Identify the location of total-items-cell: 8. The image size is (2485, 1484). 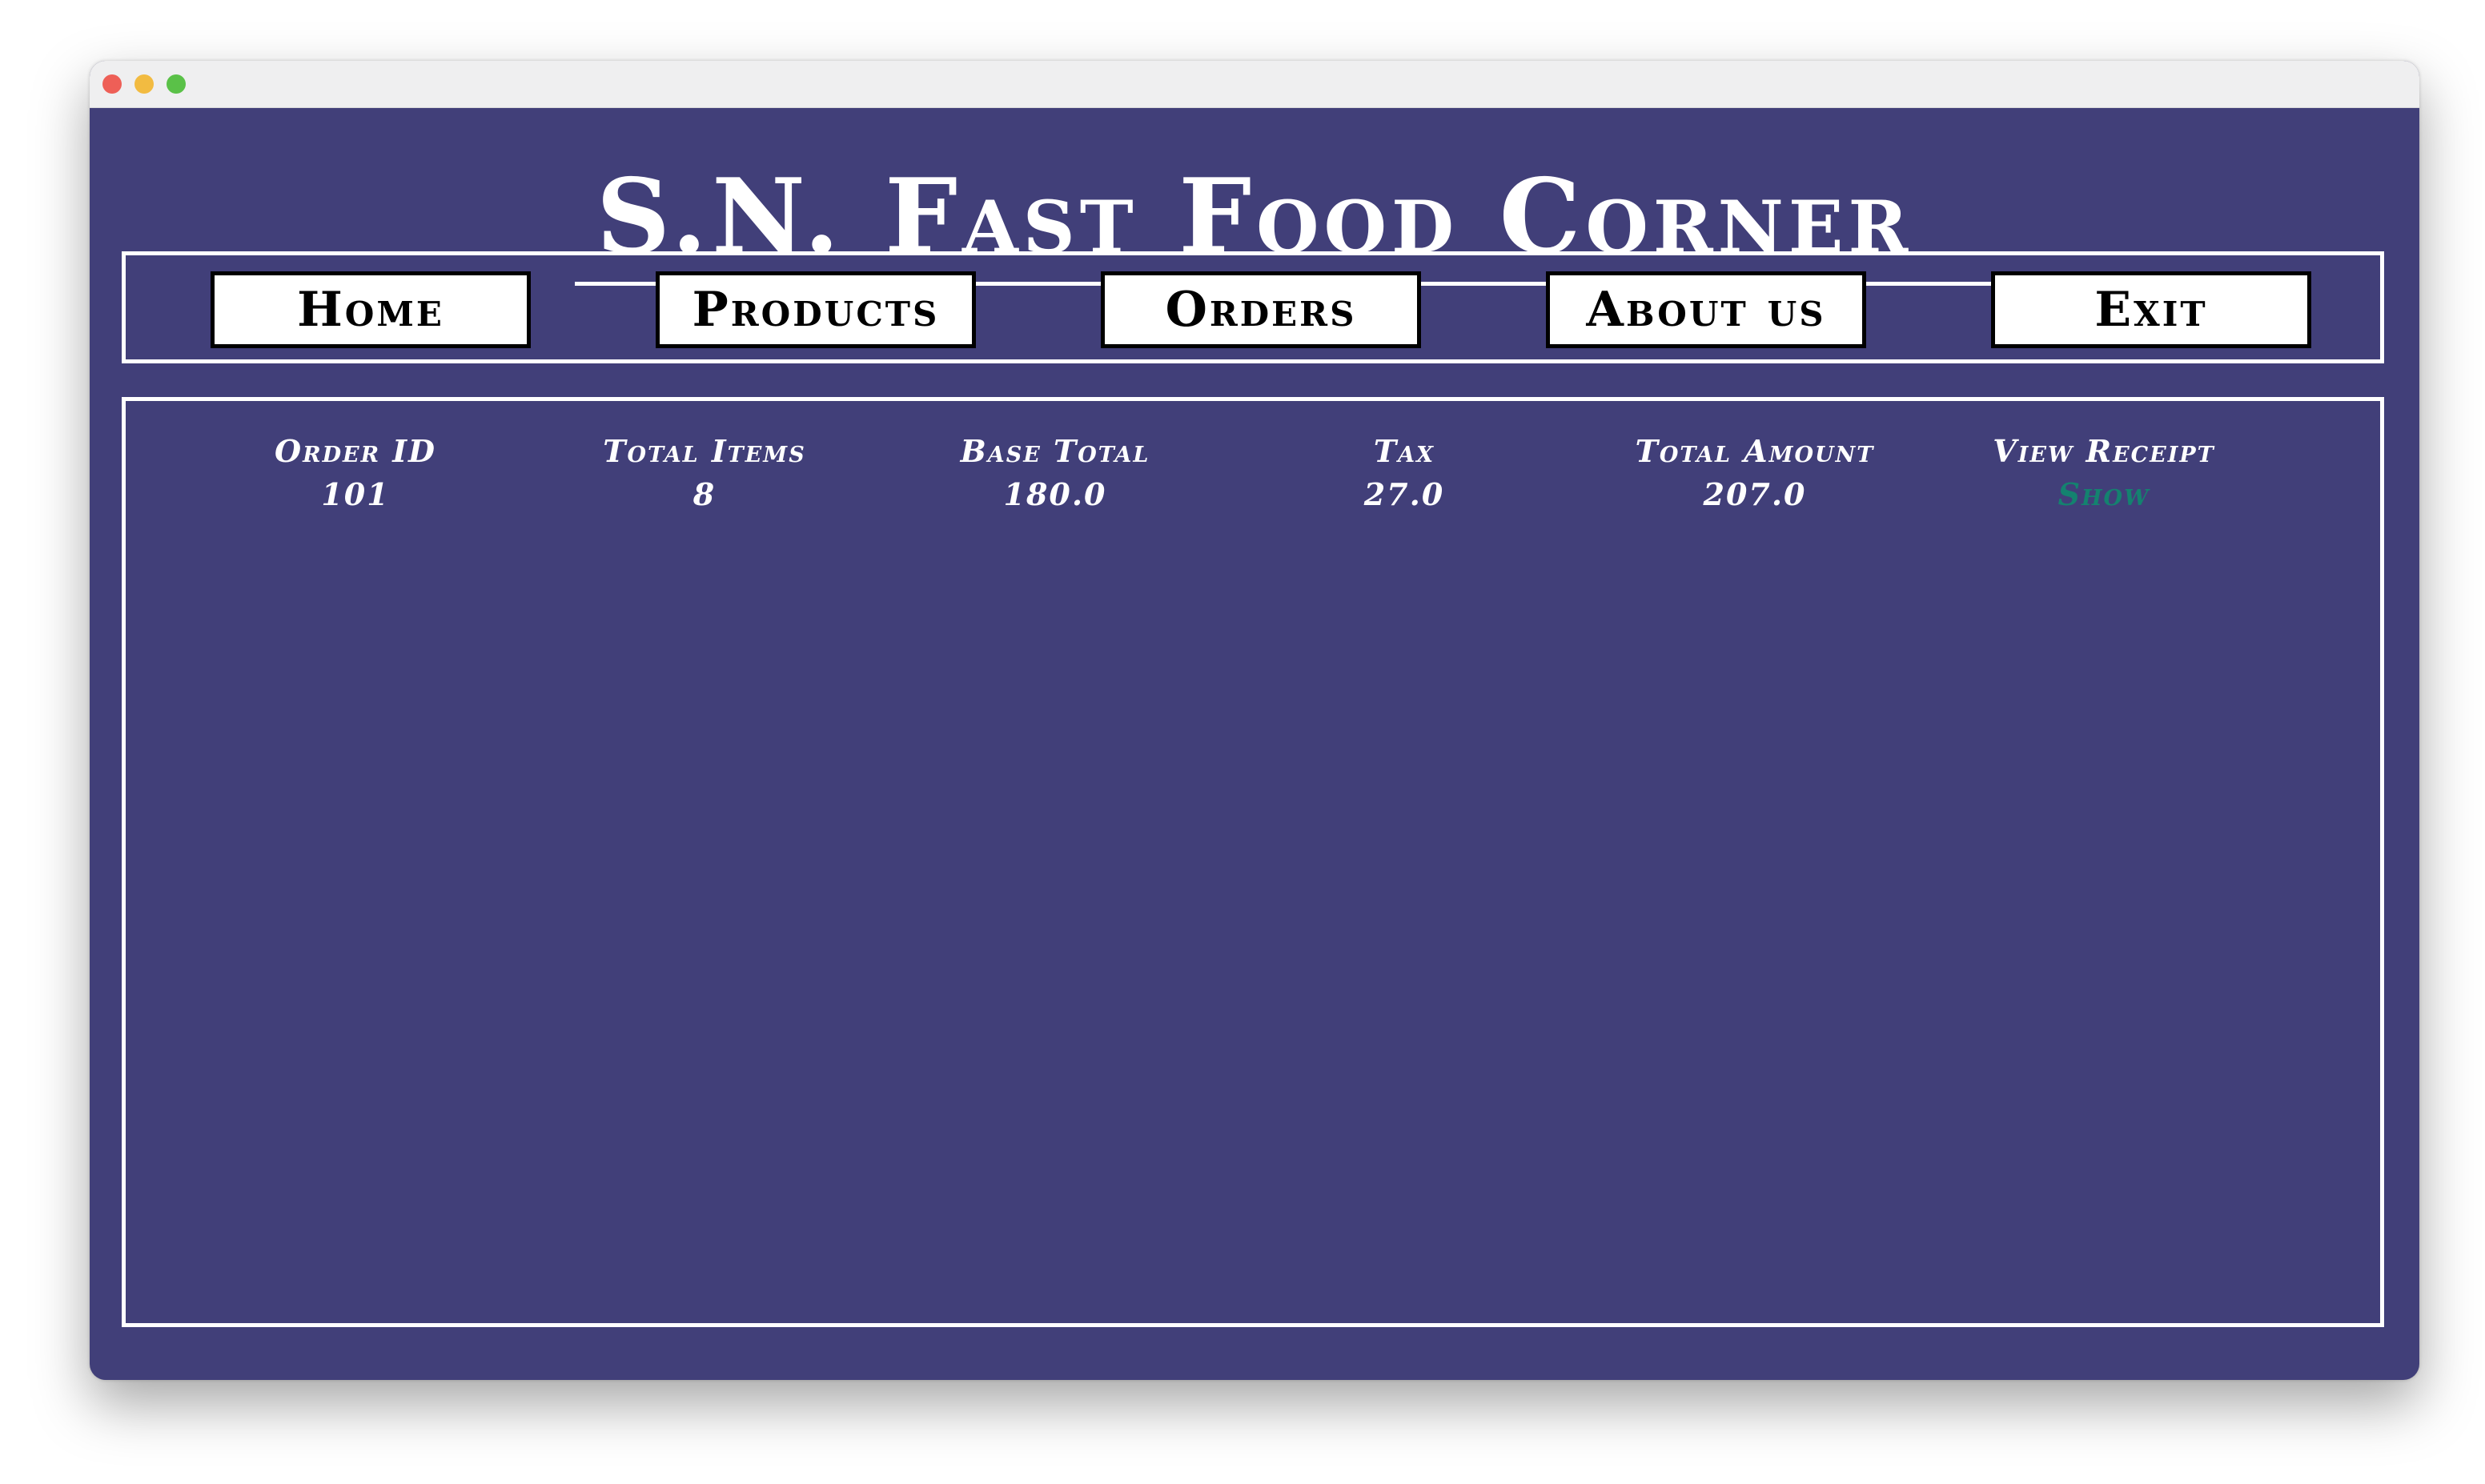
(705, 494).